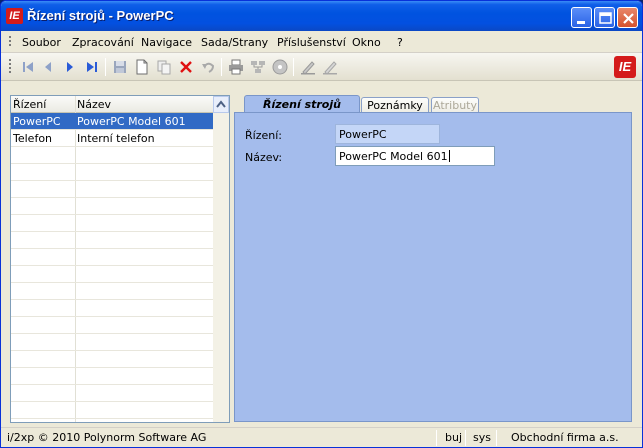 This screenshot has height=448, width=643. Describe the element at coordinates (166, 42) in the screenshot. I see `menu-navigace: Navigace` at that location.